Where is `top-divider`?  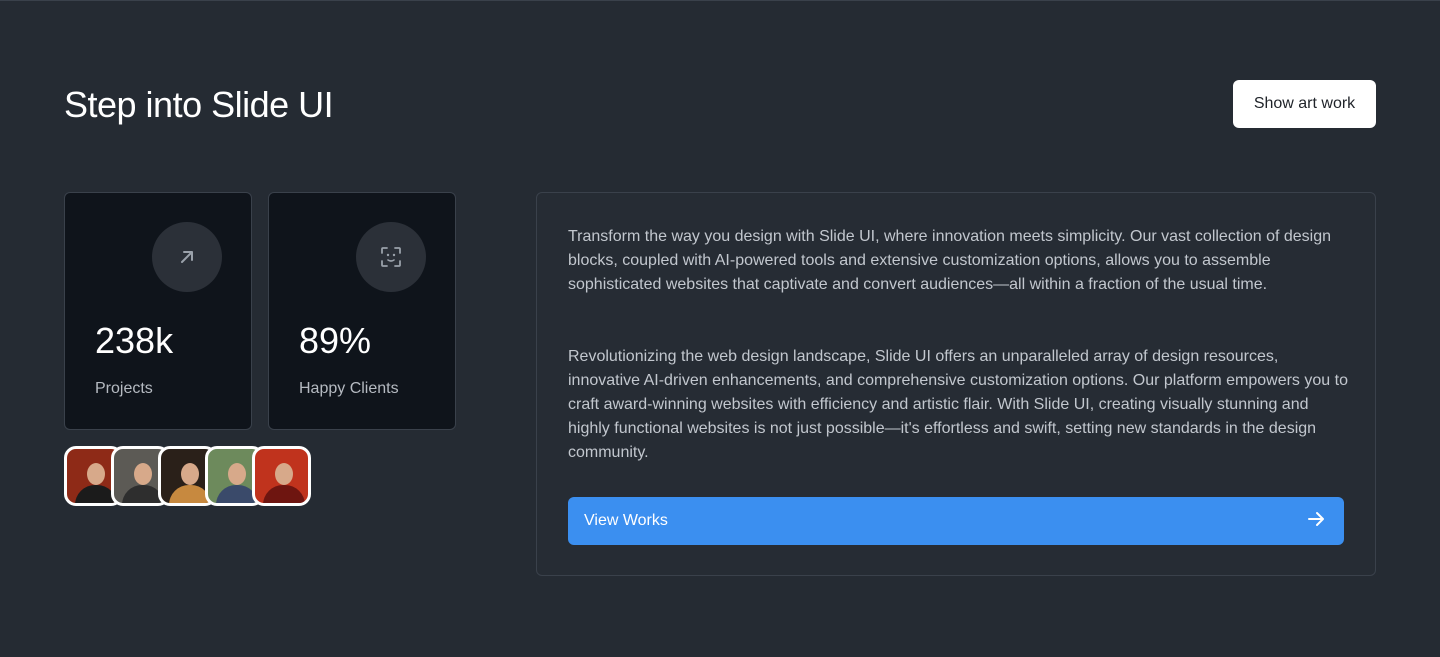
top-divider is located at coordinates (720, 0).